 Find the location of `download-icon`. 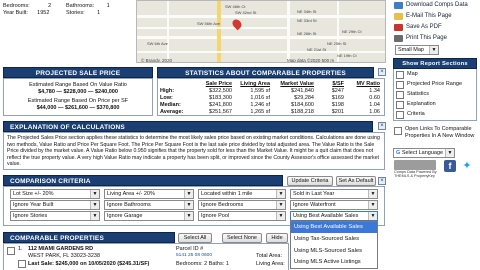

download-icon is located at coordinates (398, 5).